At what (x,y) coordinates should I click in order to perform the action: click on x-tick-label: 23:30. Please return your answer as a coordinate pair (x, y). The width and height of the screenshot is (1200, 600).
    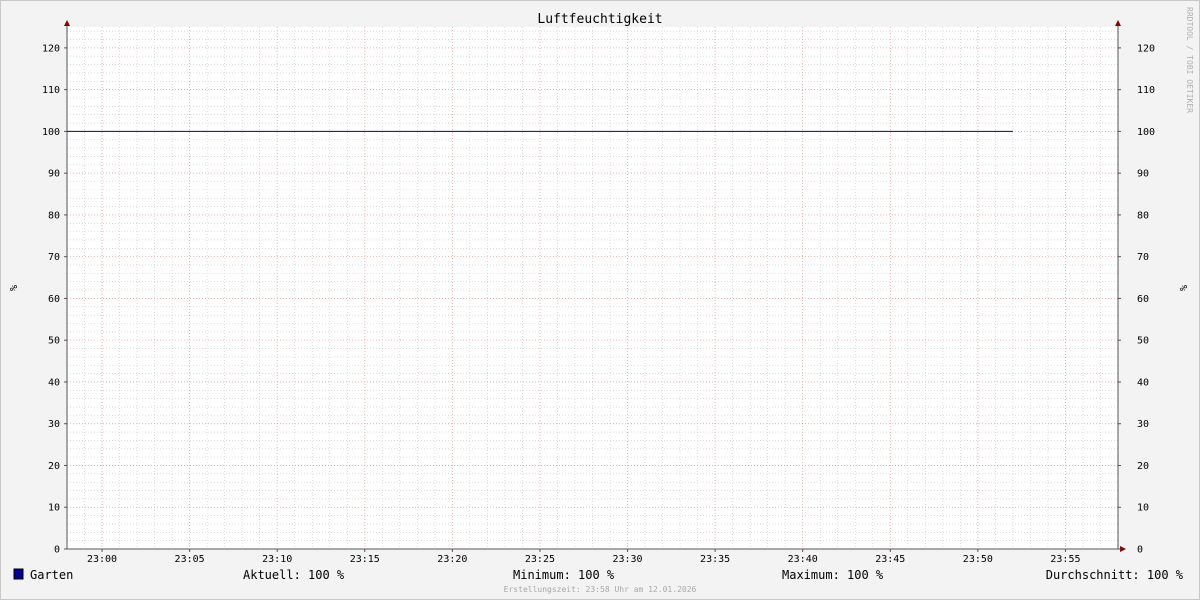
    Looking at the image, I should click on (627, 559).